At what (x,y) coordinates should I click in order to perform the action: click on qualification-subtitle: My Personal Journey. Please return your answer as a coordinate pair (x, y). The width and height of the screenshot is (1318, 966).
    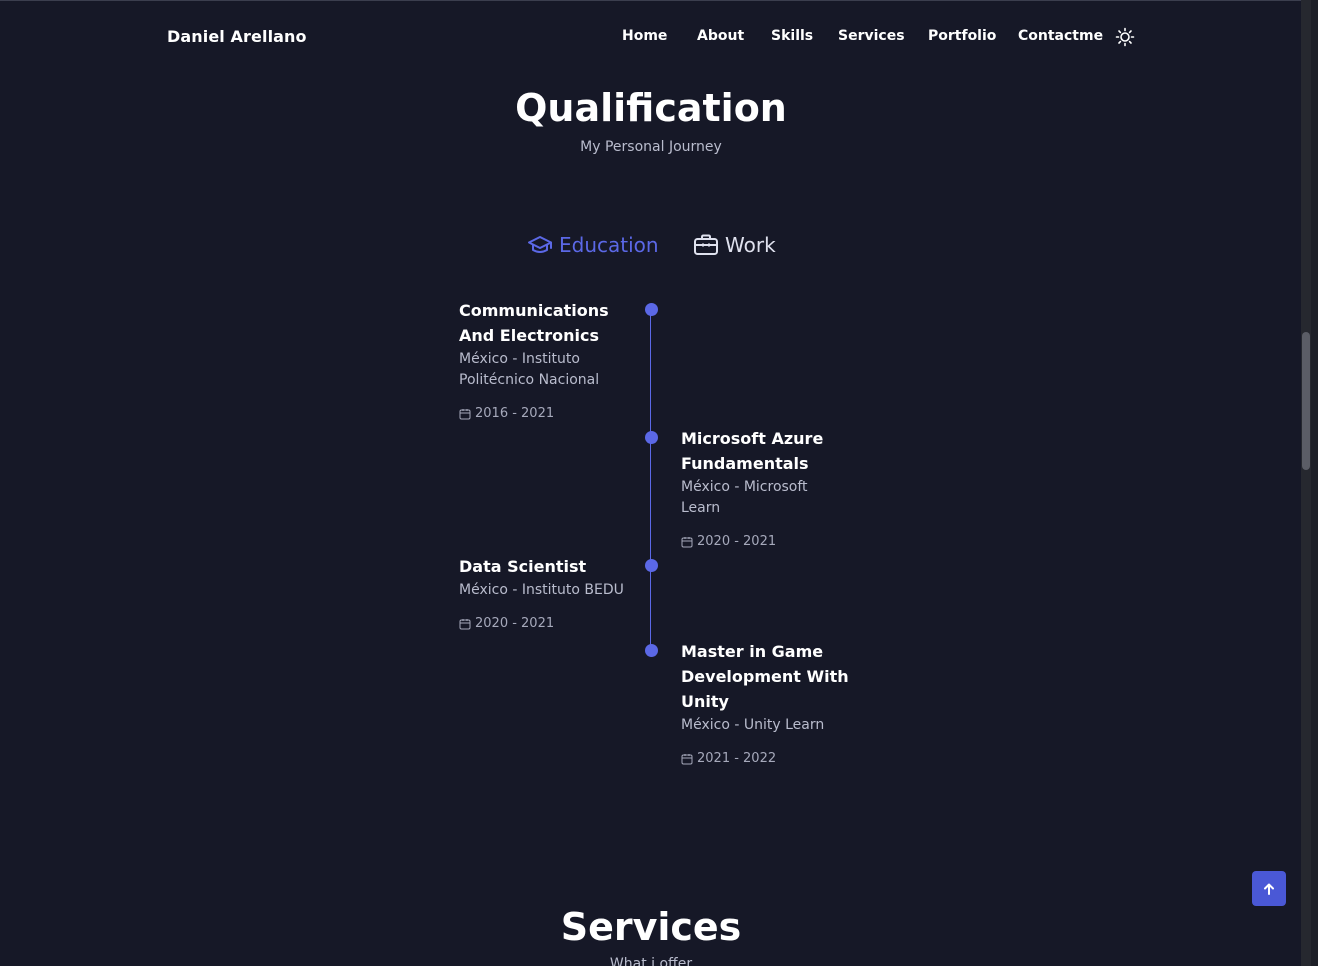
    Looking at the image, I should click on (651, 147).